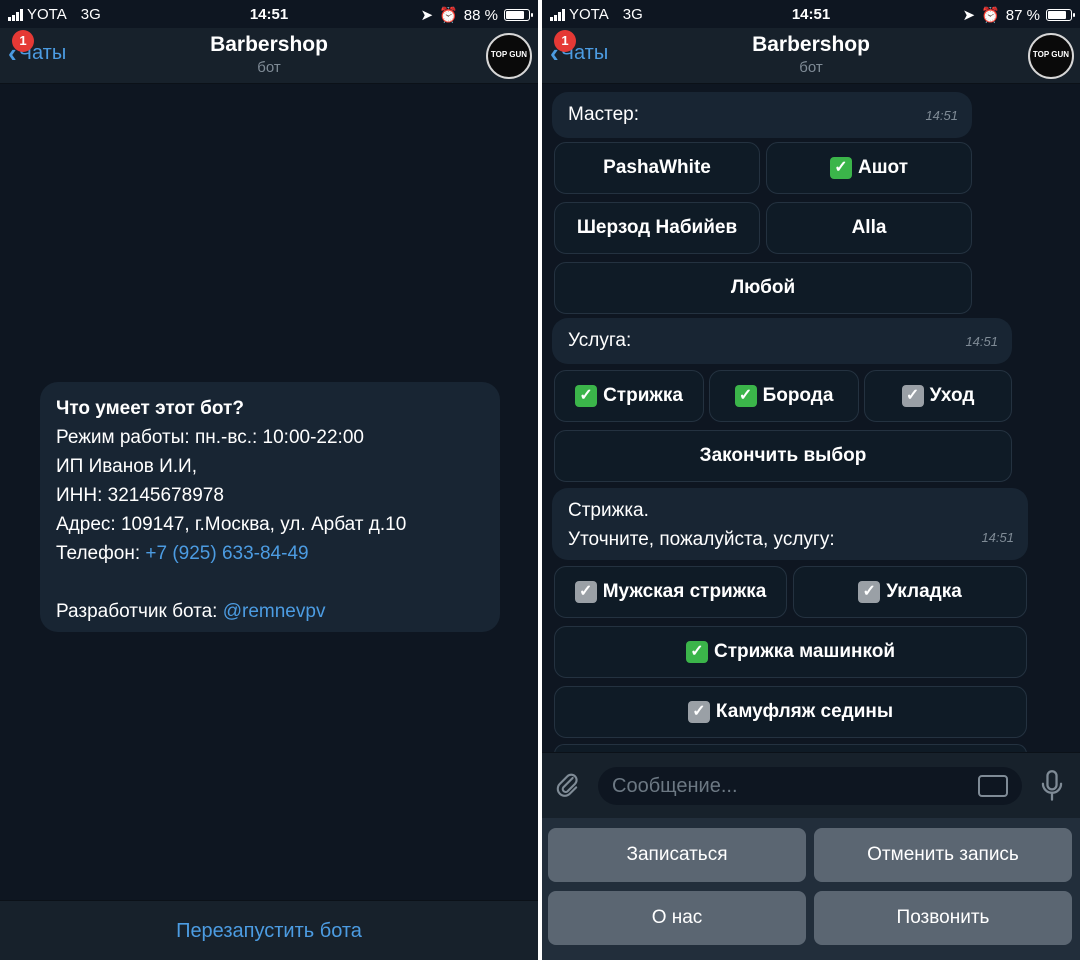  What do you see at coordinates (798, 395) in the screenshot?
I see `button-label: Борода` at bounding box center [798, 395].